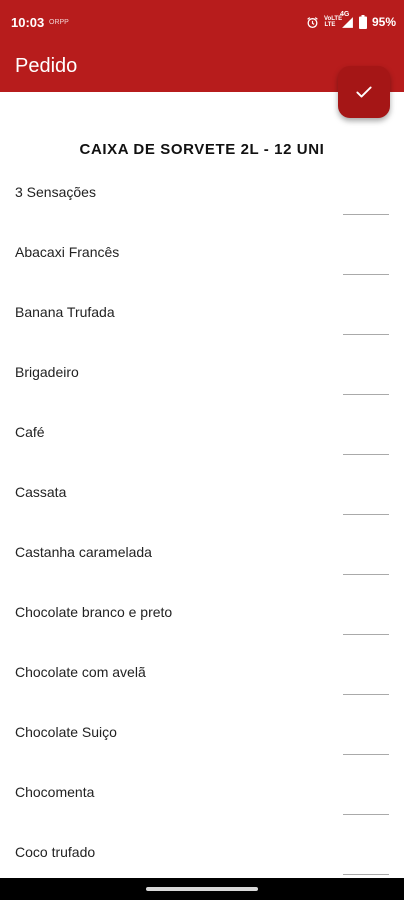 This screenshot has height=900, width=404. Describe the element at coordinates (202, 260) in the screenshot. I see `list-item: Abacaxi Francês` at that location.